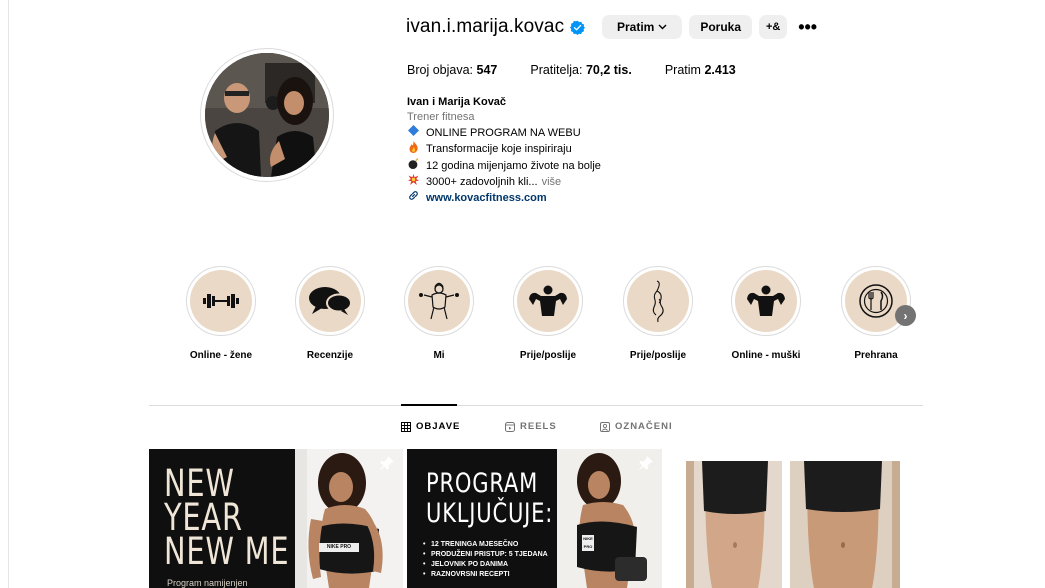 This screenshot has width=1045, height=588. I want to click on highlight-recenzije: Recenzije, so click(330, 313).